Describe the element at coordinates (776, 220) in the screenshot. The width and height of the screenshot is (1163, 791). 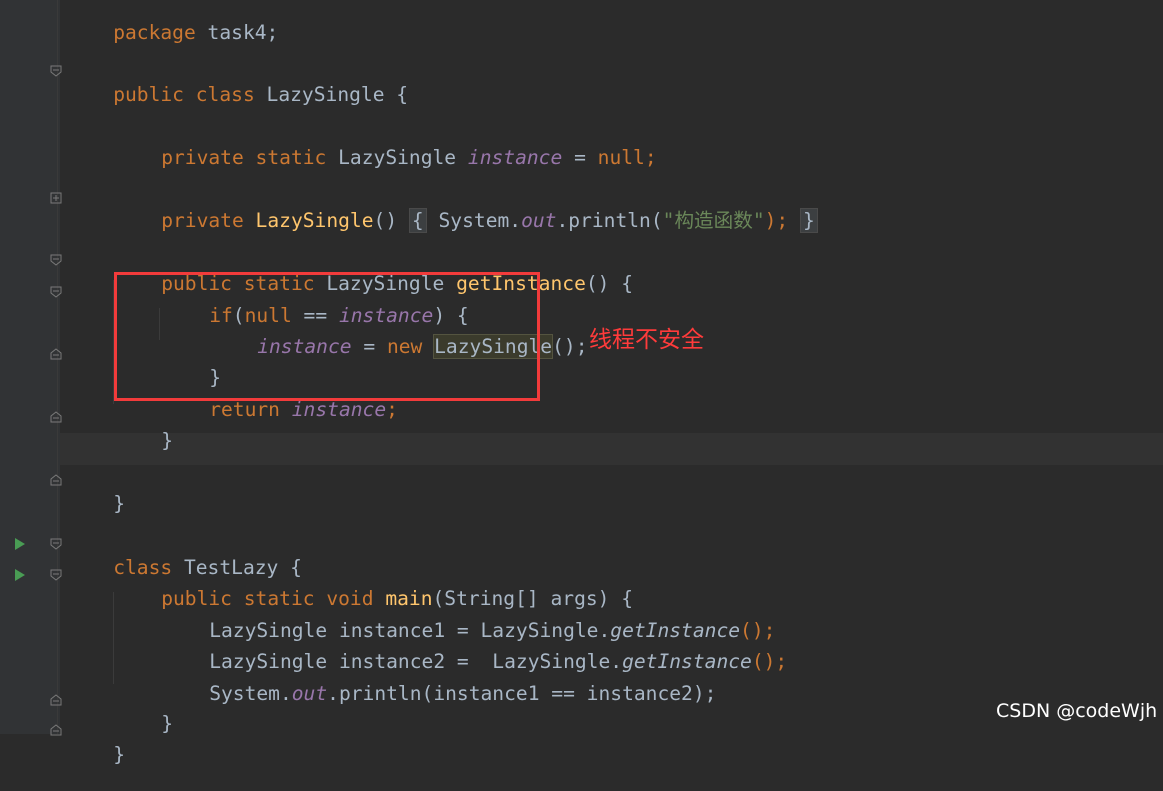
I see `punct: );` at that location.